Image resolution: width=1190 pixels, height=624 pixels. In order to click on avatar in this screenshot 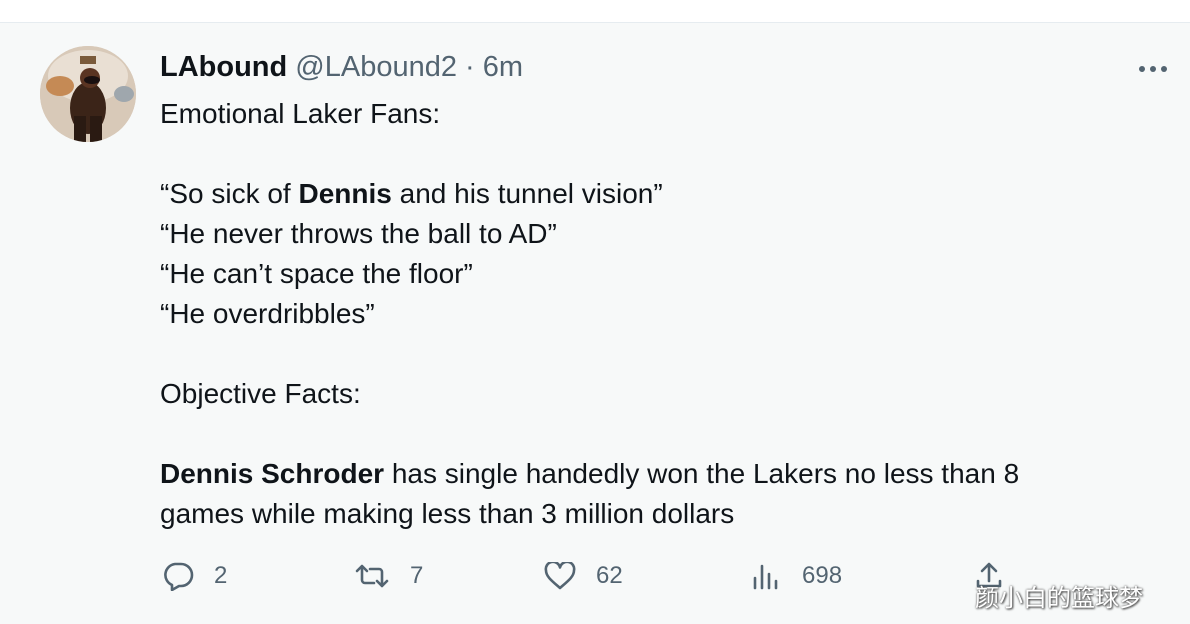, I will do `click(88, 94)`.